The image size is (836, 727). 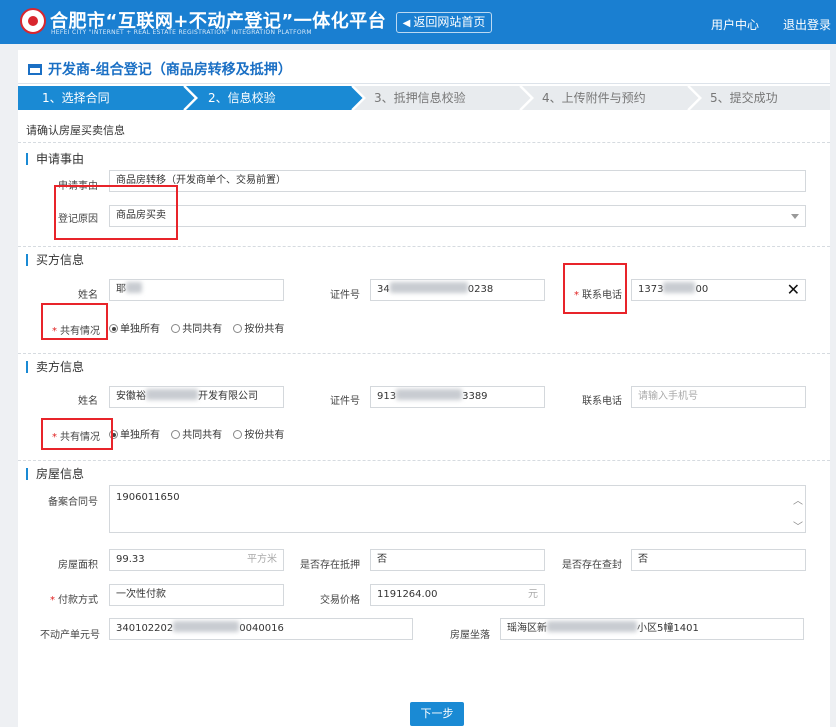 I want to click on seller-share-option-portion: 按份共有, so click(x=258, y=435).